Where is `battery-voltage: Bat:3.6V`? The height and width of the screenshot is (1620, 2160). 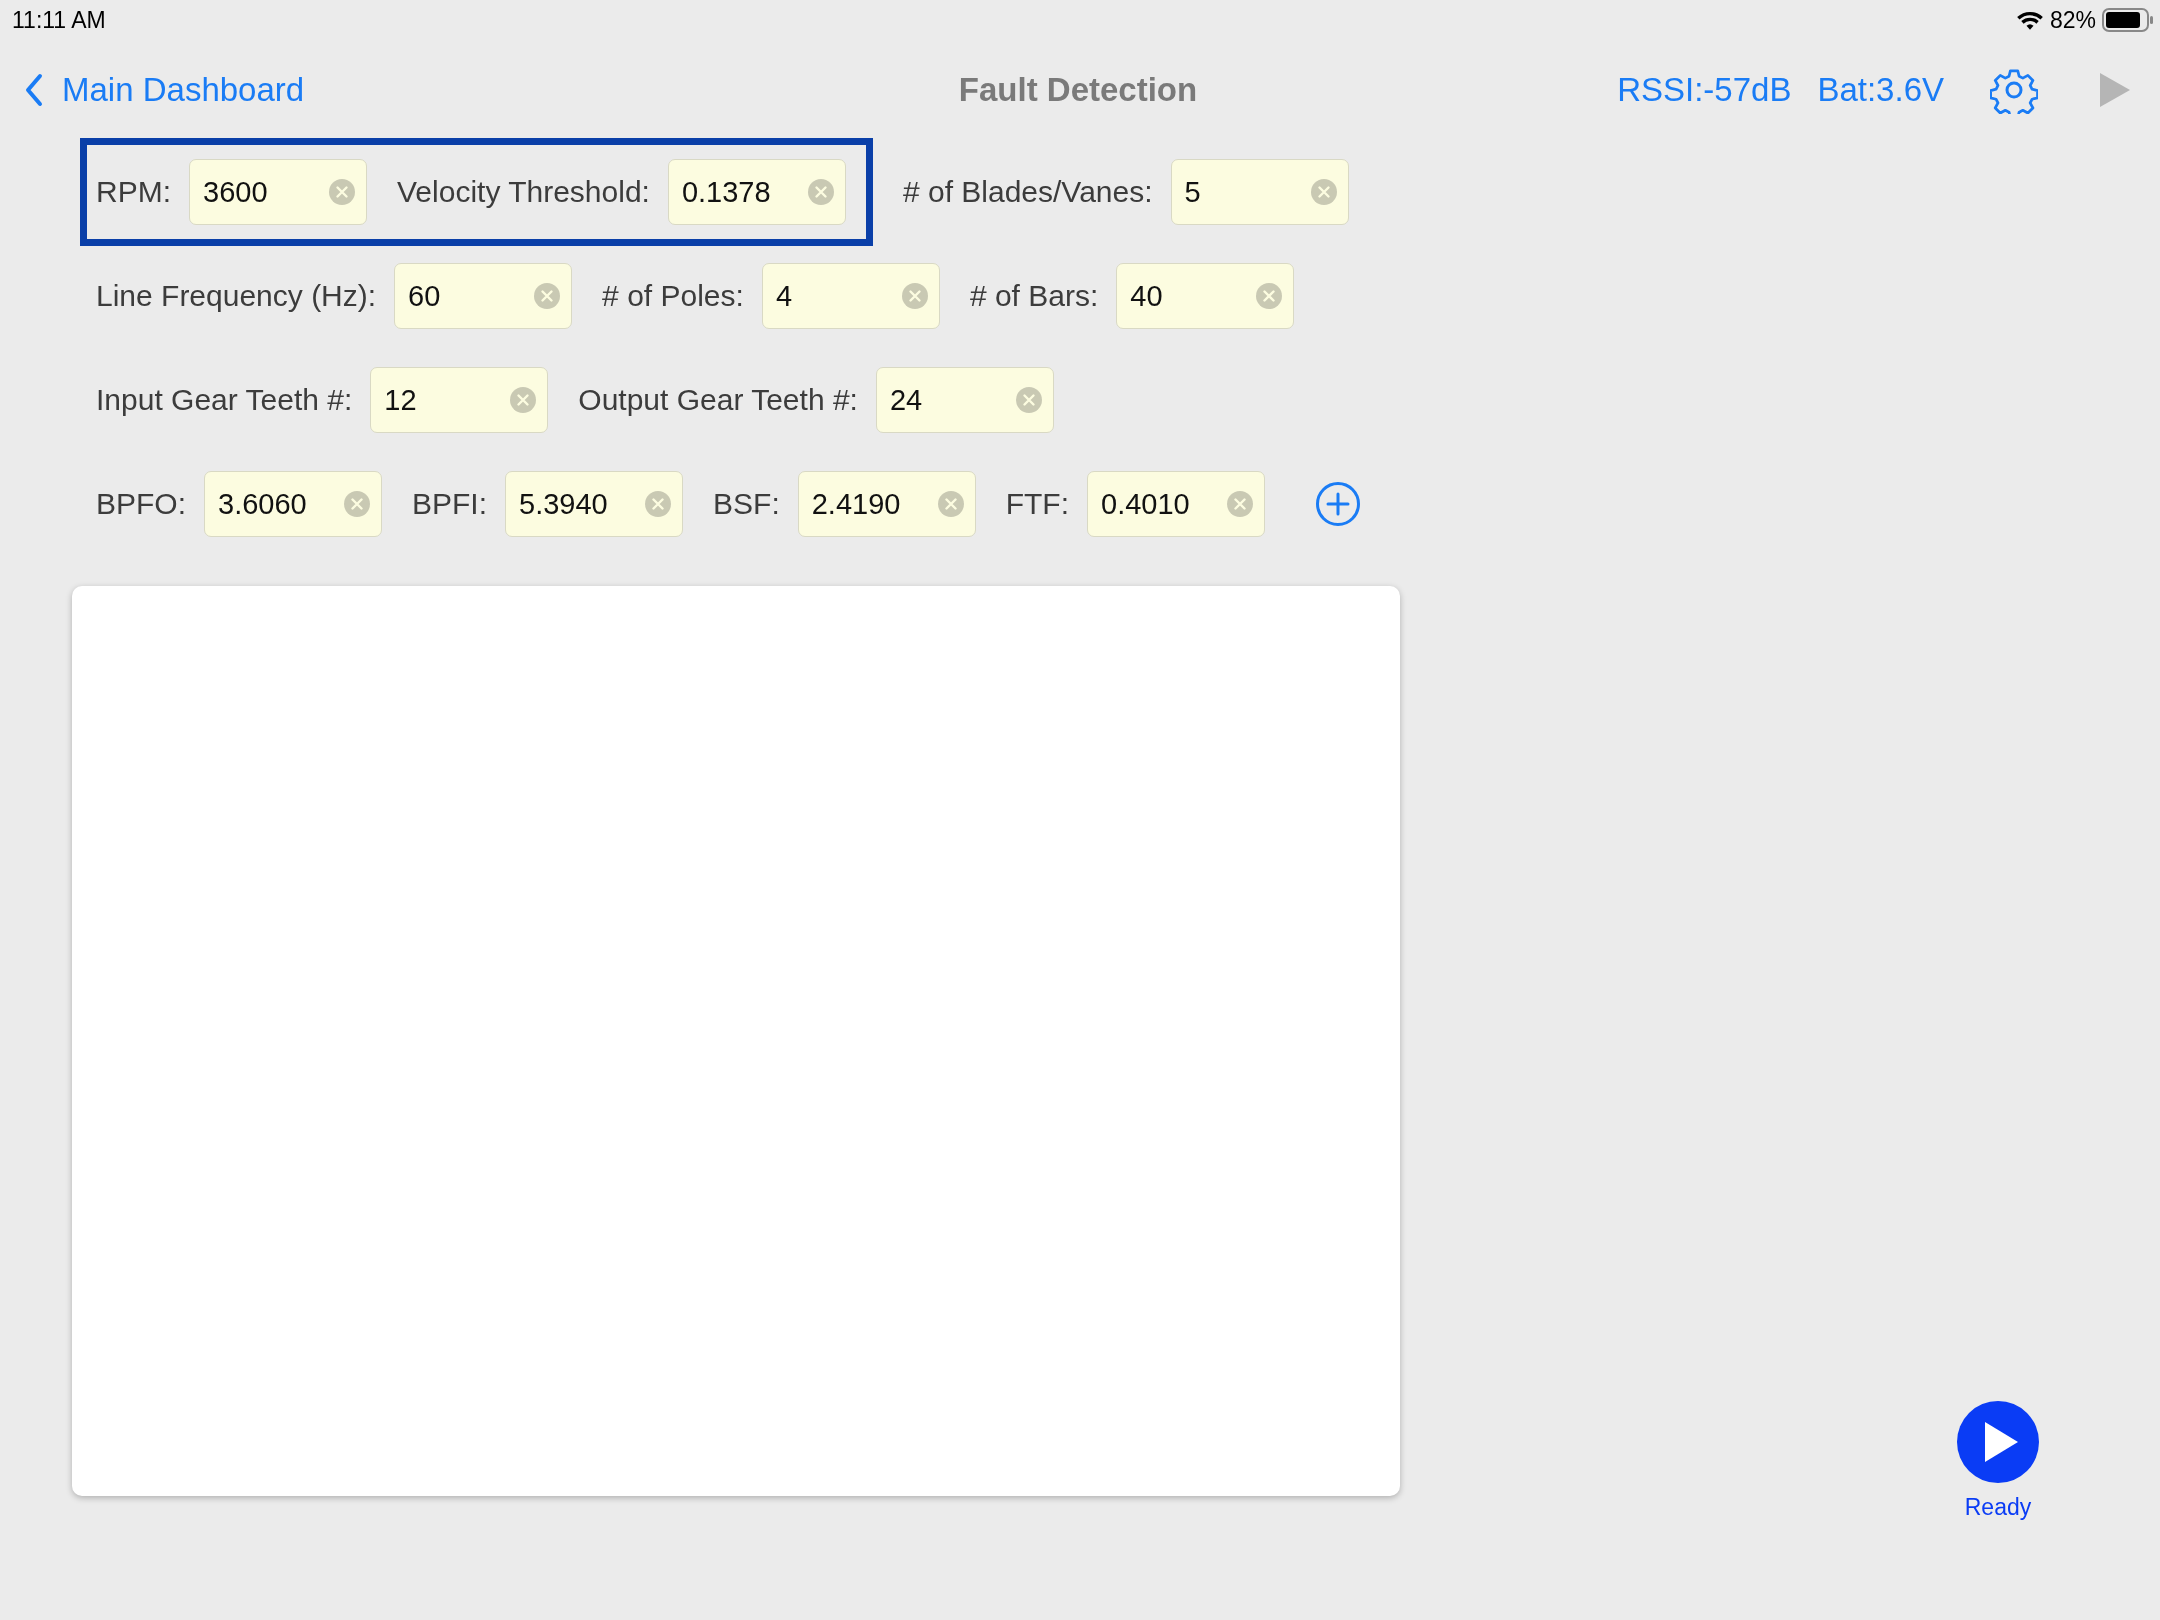
battery-voltage: Bat:3.6V is located at coordinates (1880, 90).